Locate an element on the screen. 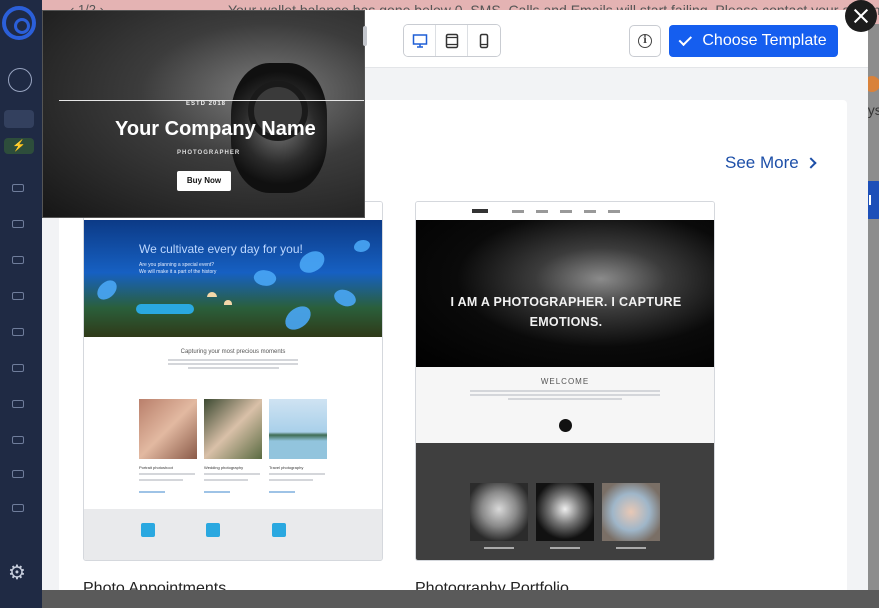 The image size is (879, 608). template-name: Photo Appointments is located at coordinates (155, 585).